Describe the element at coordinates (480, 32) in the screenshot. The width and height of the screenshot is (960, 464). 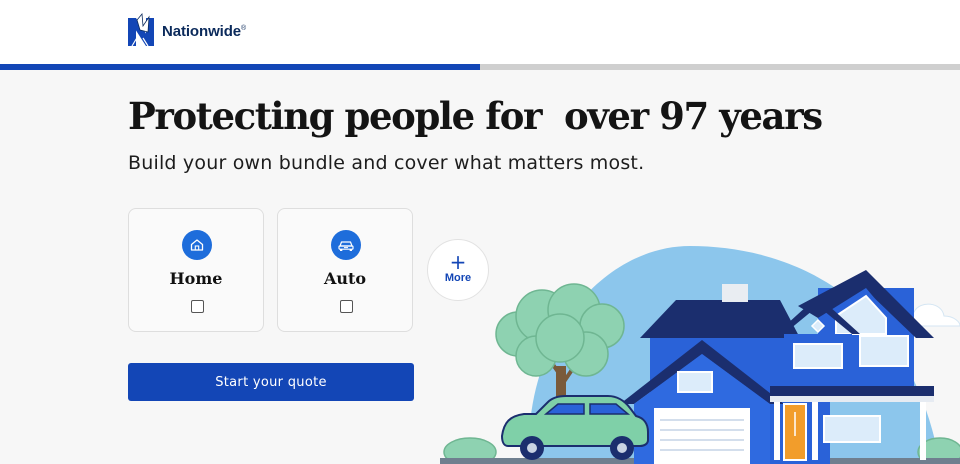
I see `site-header: Nationwide®` at that location.